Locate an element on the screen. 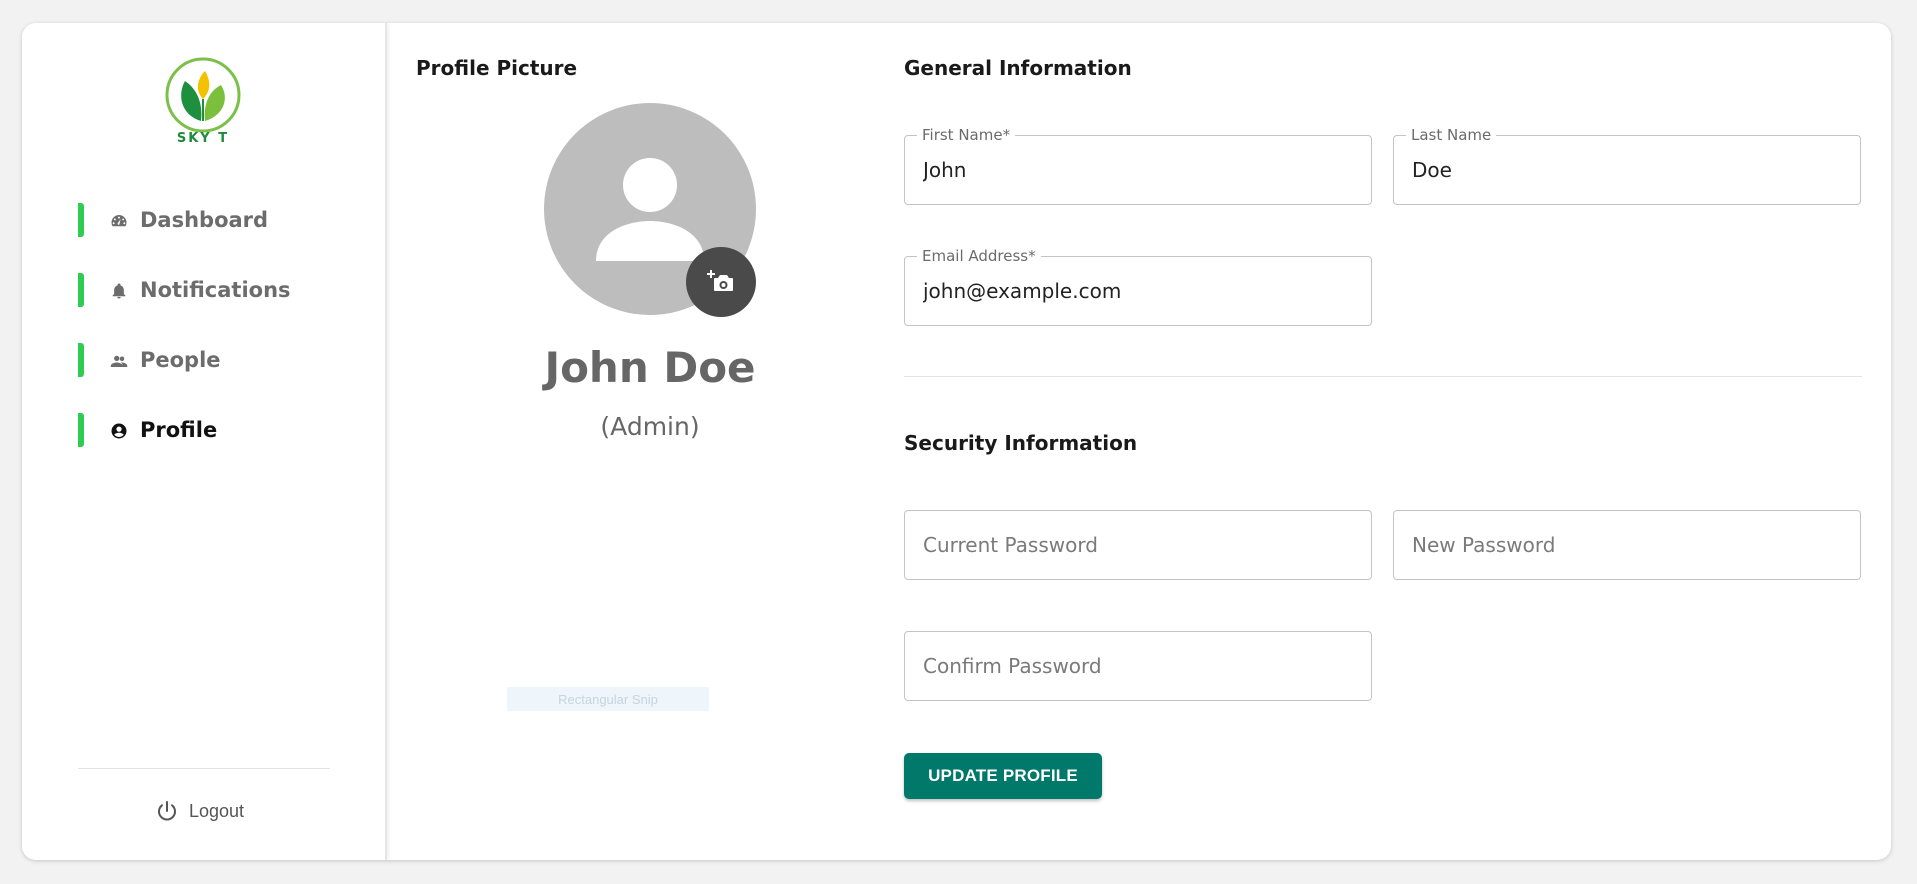 The width and height of the screenshot is (1917, 884). first-name-field: First Name* is located at coordinates (1138, 165).